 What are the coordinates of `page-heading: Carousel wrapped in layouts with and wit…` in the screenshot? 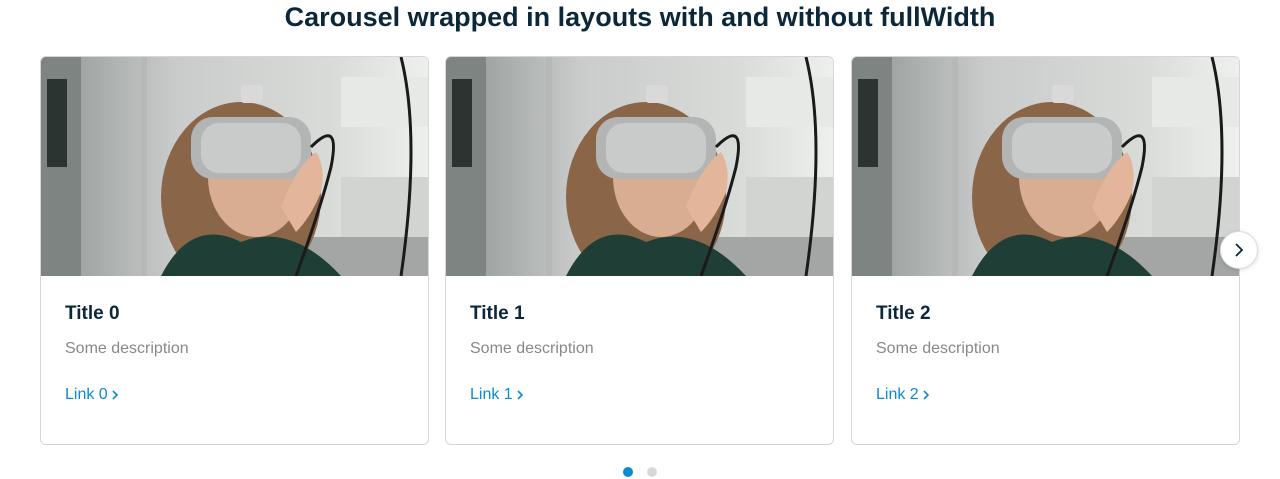 It's located at (640, 17).